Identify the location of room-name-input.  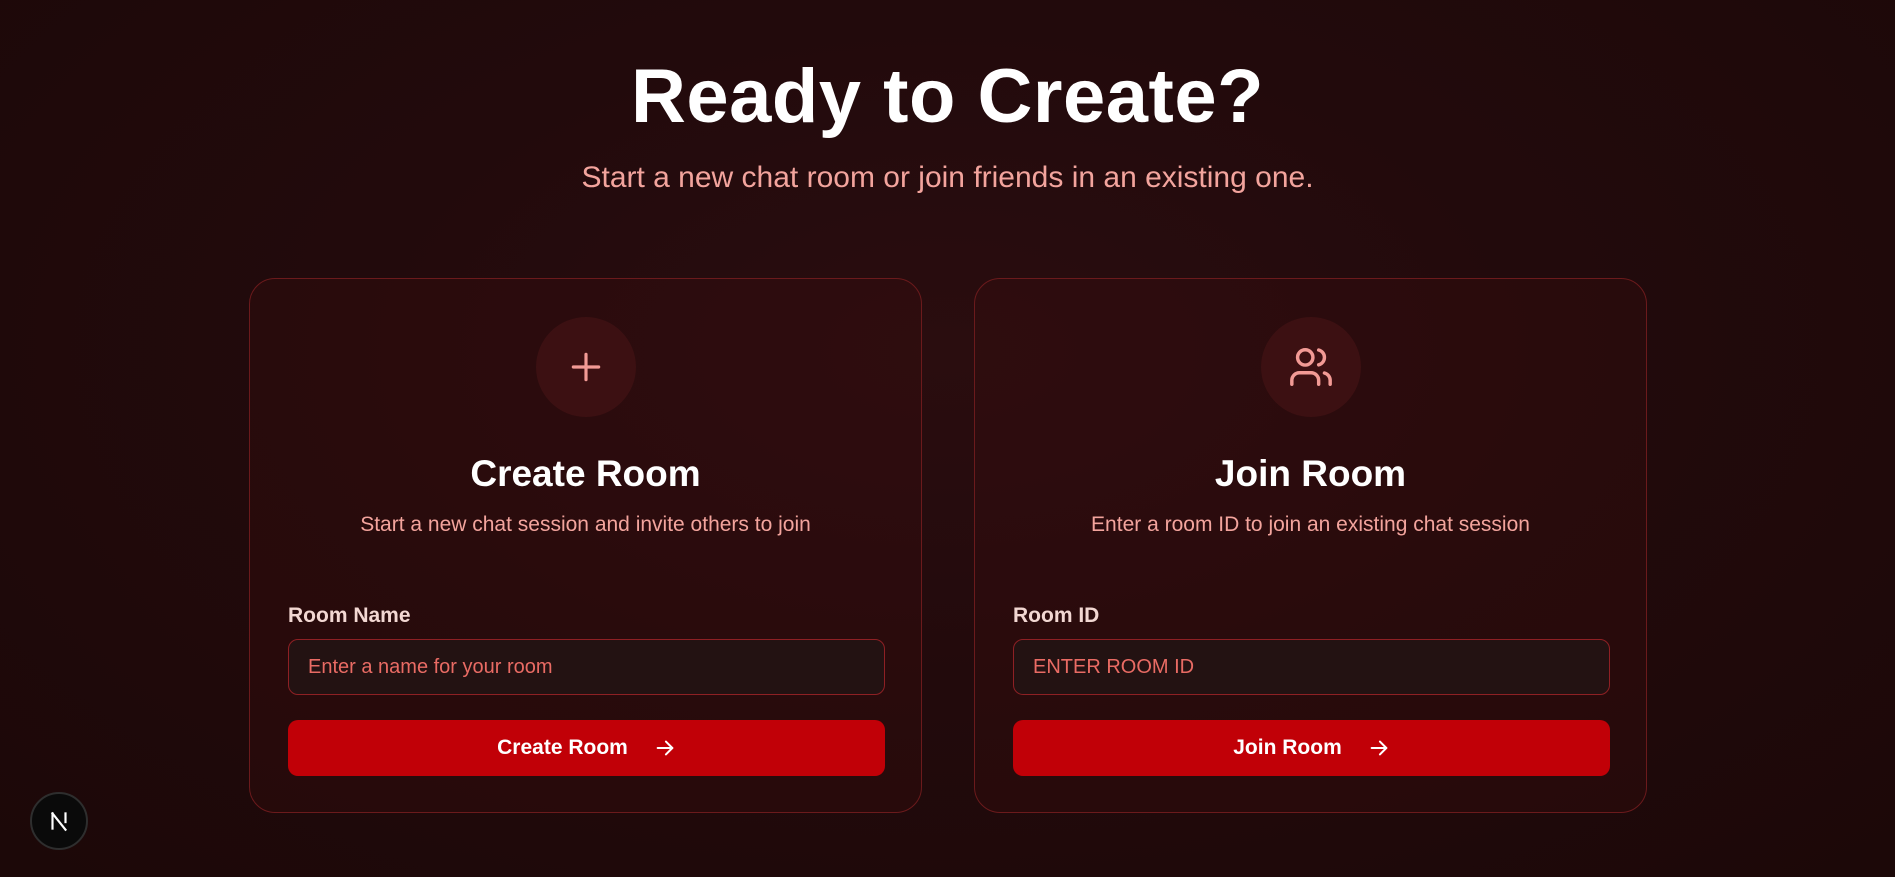
(586, 667).